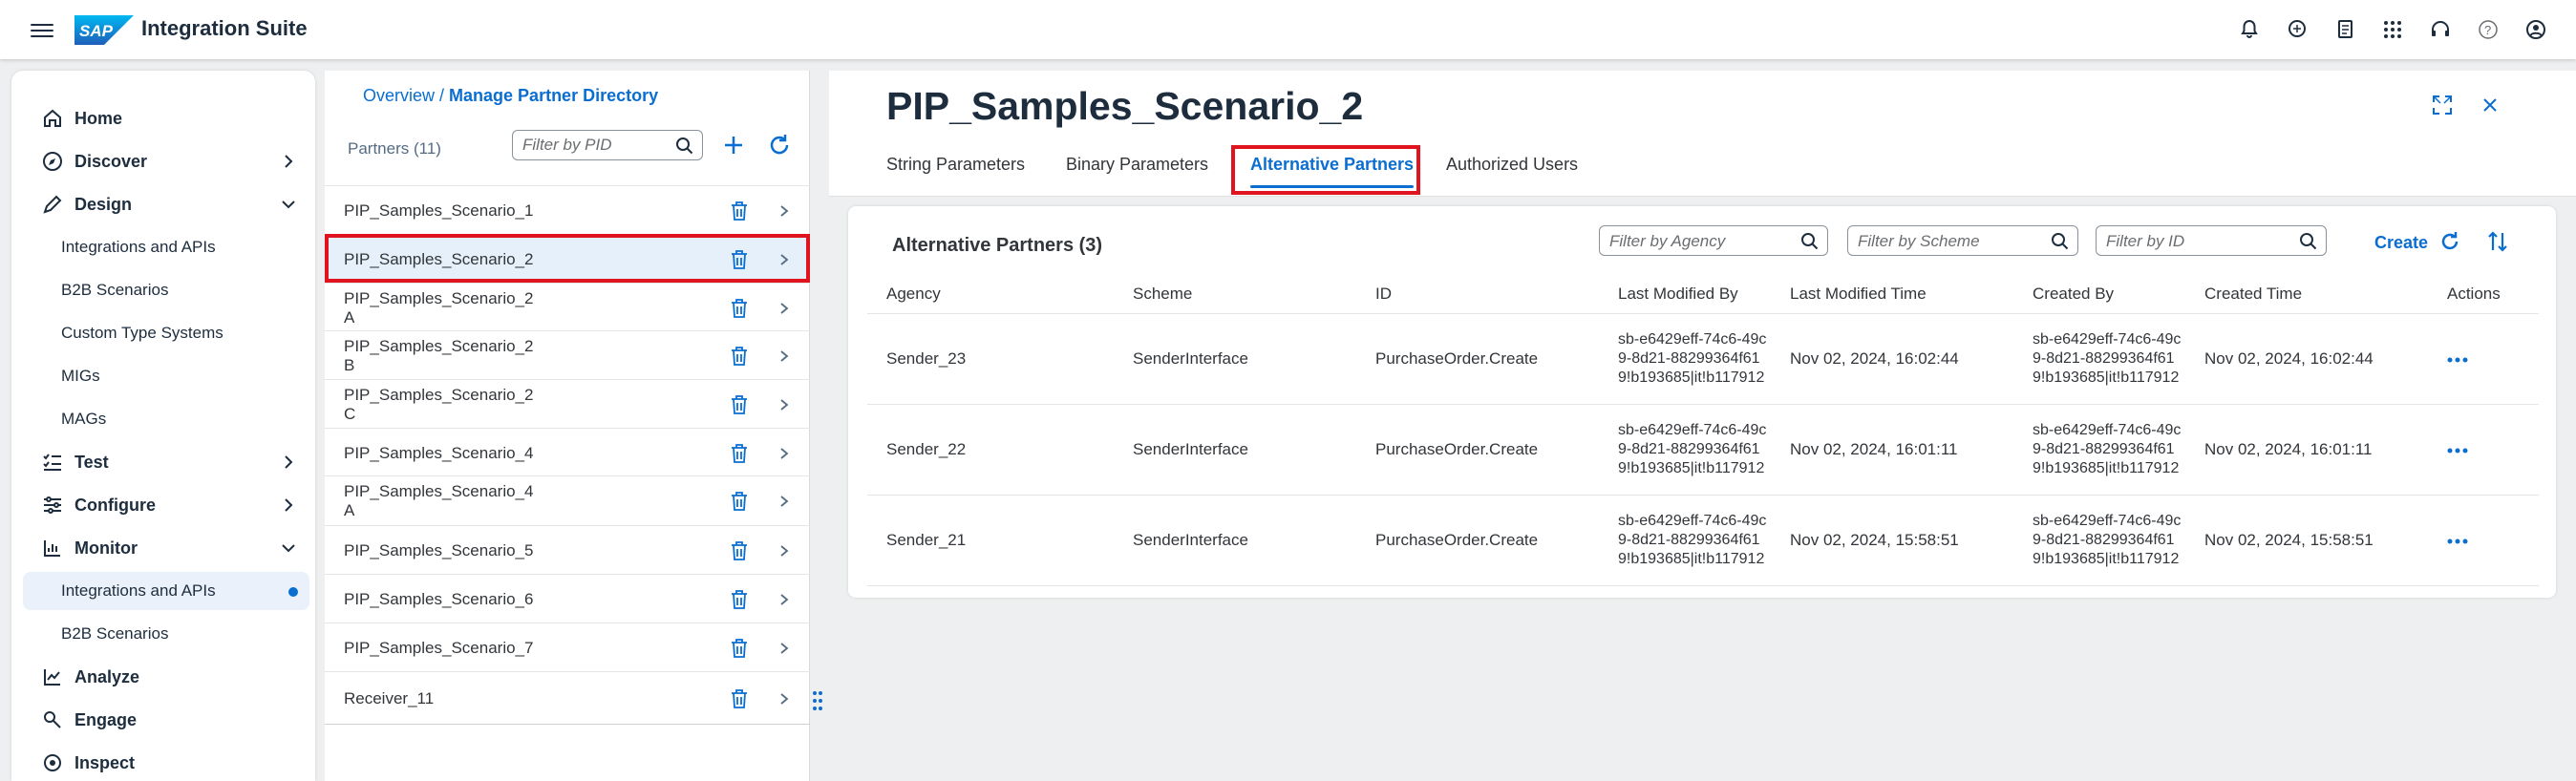 This screenshot has width=2576, height=781. Describe the element at coordinates (608, 145) in the screenshot. I see `pid-filter-input: Filter by PID` at that location.